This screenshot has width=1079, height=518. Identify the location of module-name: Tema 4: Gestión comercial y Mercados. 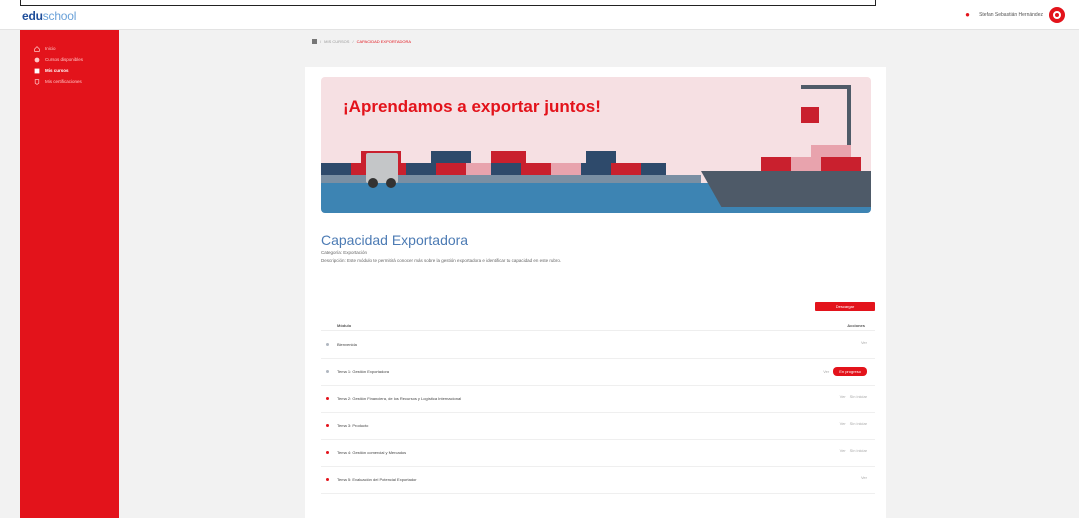
(371, 452).